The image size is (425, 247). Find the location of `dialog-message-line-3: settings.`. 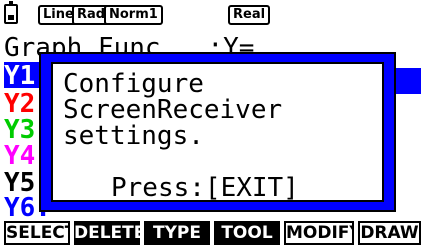

dialog-message-line-3: settings. is located at coordinates (133, 136).